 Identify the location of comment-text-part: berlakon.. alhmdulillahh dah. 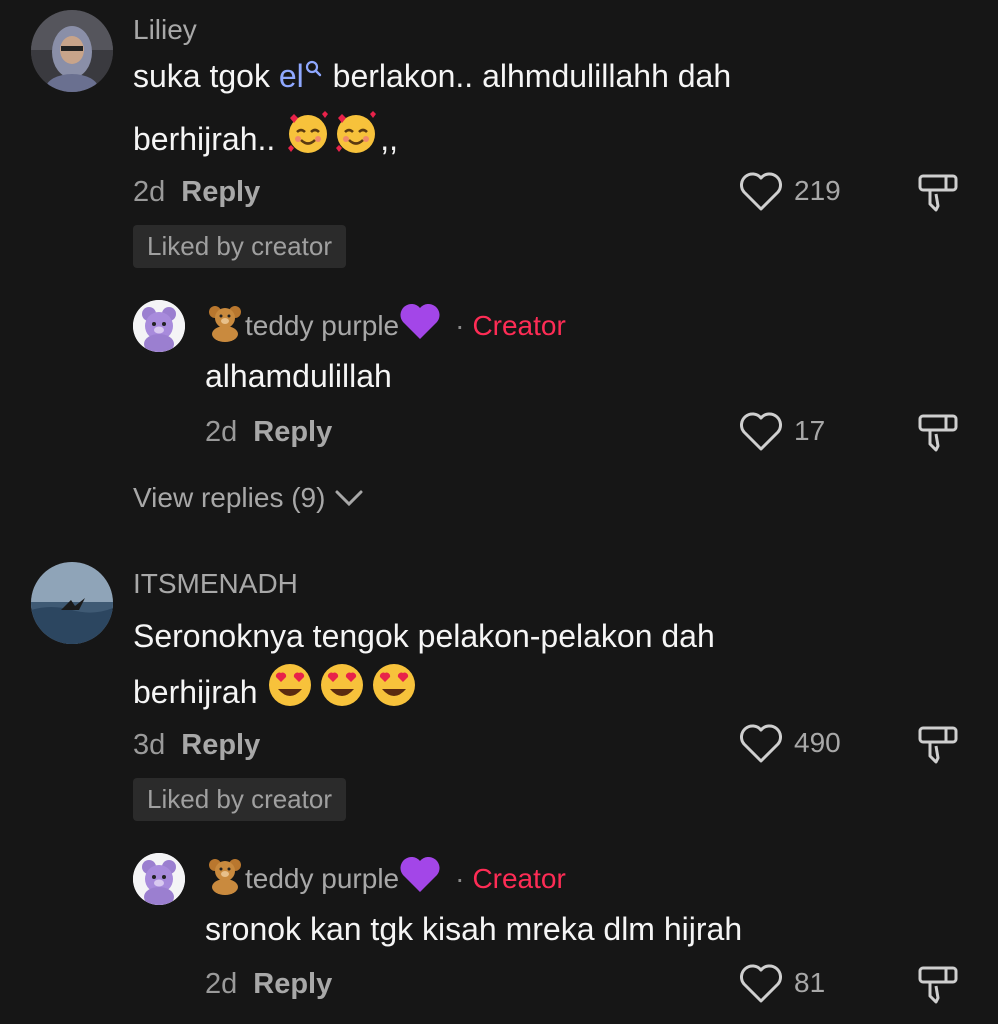
(527, 76).